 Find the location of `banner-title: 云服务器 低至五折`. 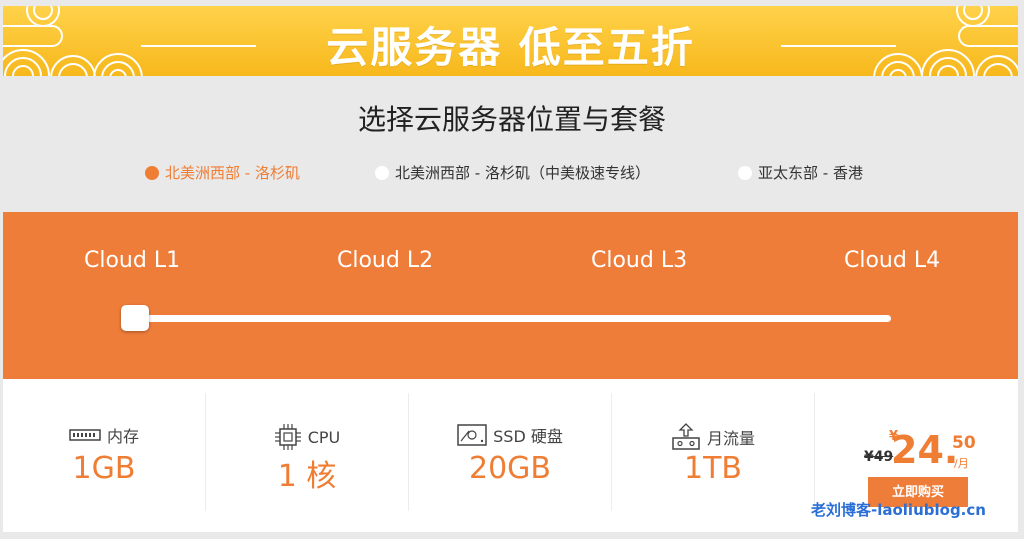

banner-title: 云服务器 低至五折 is located at coordinates (510, 47).